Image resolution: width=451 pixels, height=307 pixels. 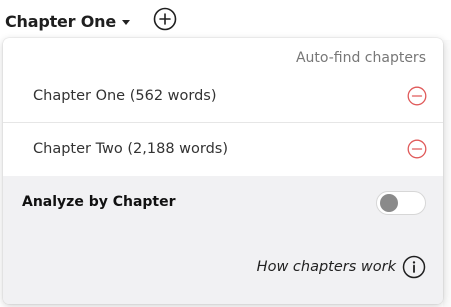 What do you see at coordinates (60, 21) in the screenshot?
I see `current-chapter-title: Chapter One` at bounding box center [60, 21].